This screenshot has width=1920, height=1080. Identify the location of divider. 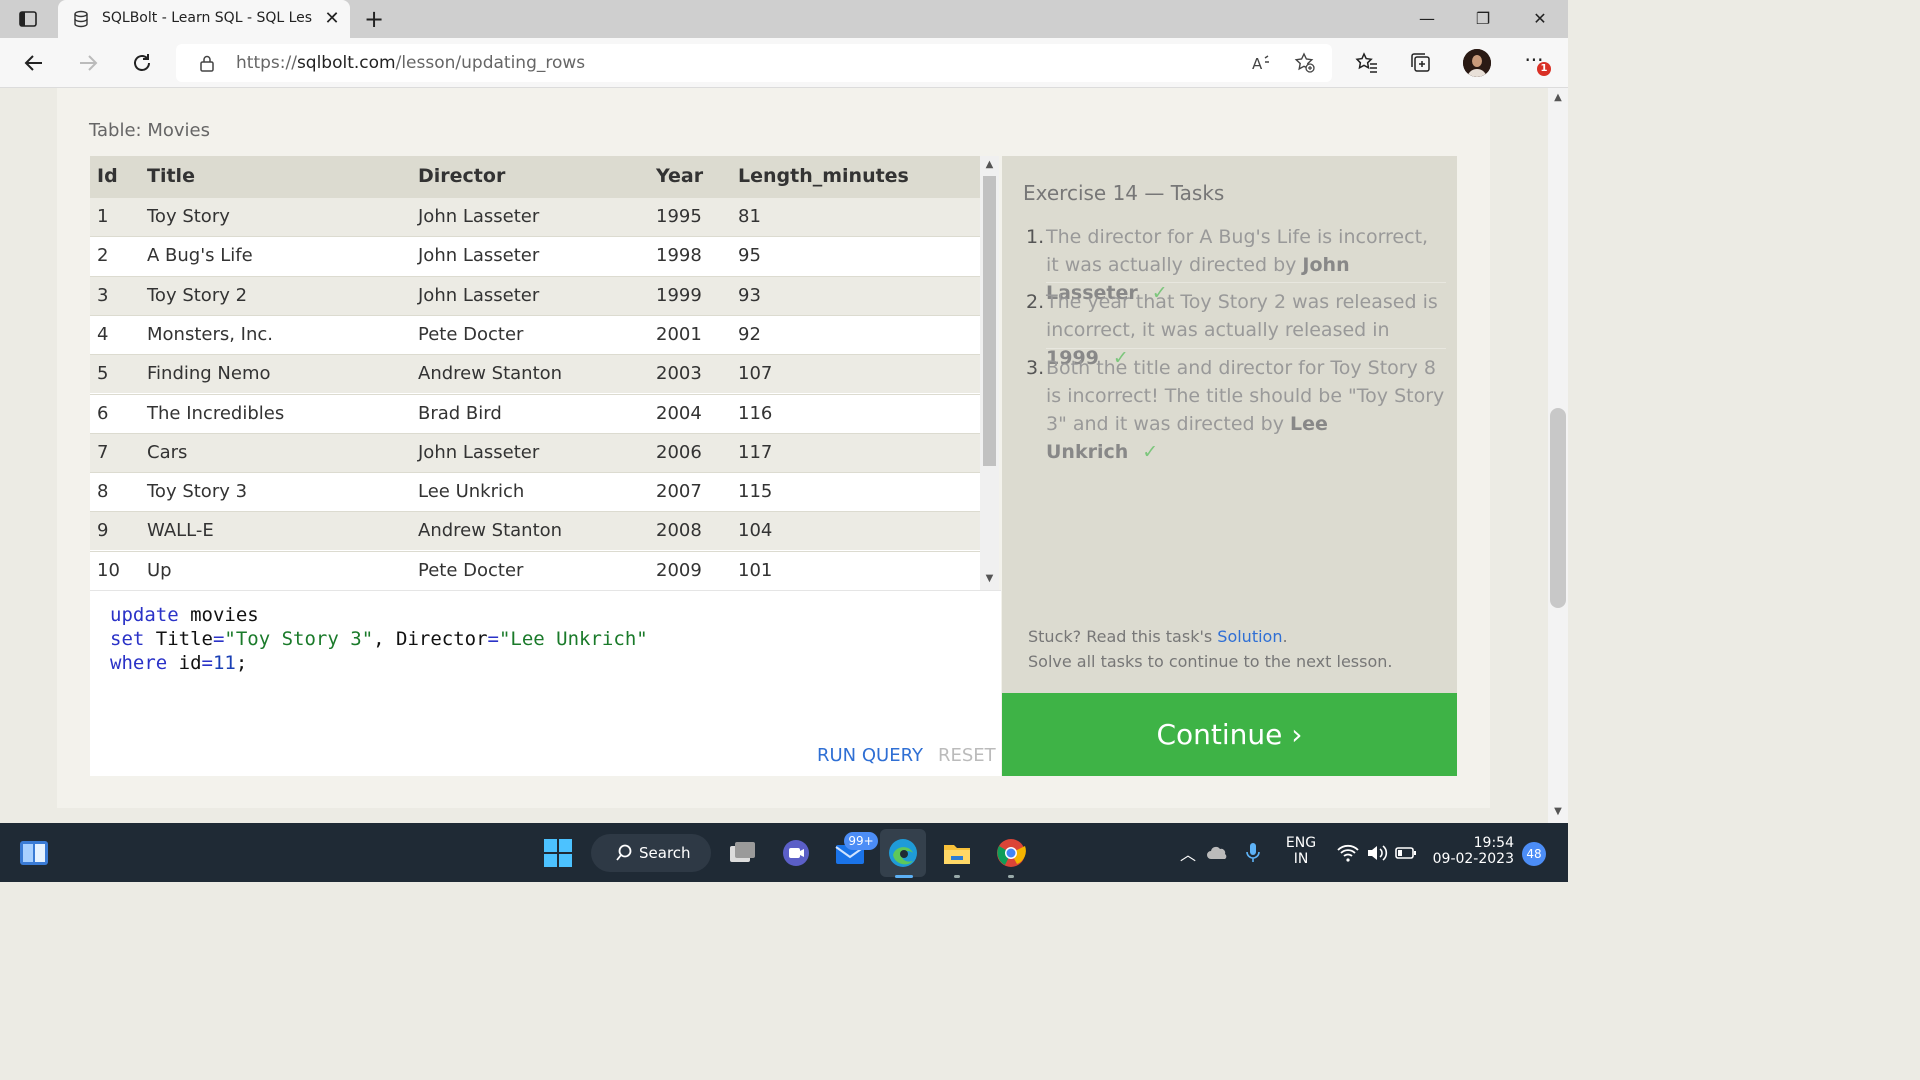
(1246, 282).